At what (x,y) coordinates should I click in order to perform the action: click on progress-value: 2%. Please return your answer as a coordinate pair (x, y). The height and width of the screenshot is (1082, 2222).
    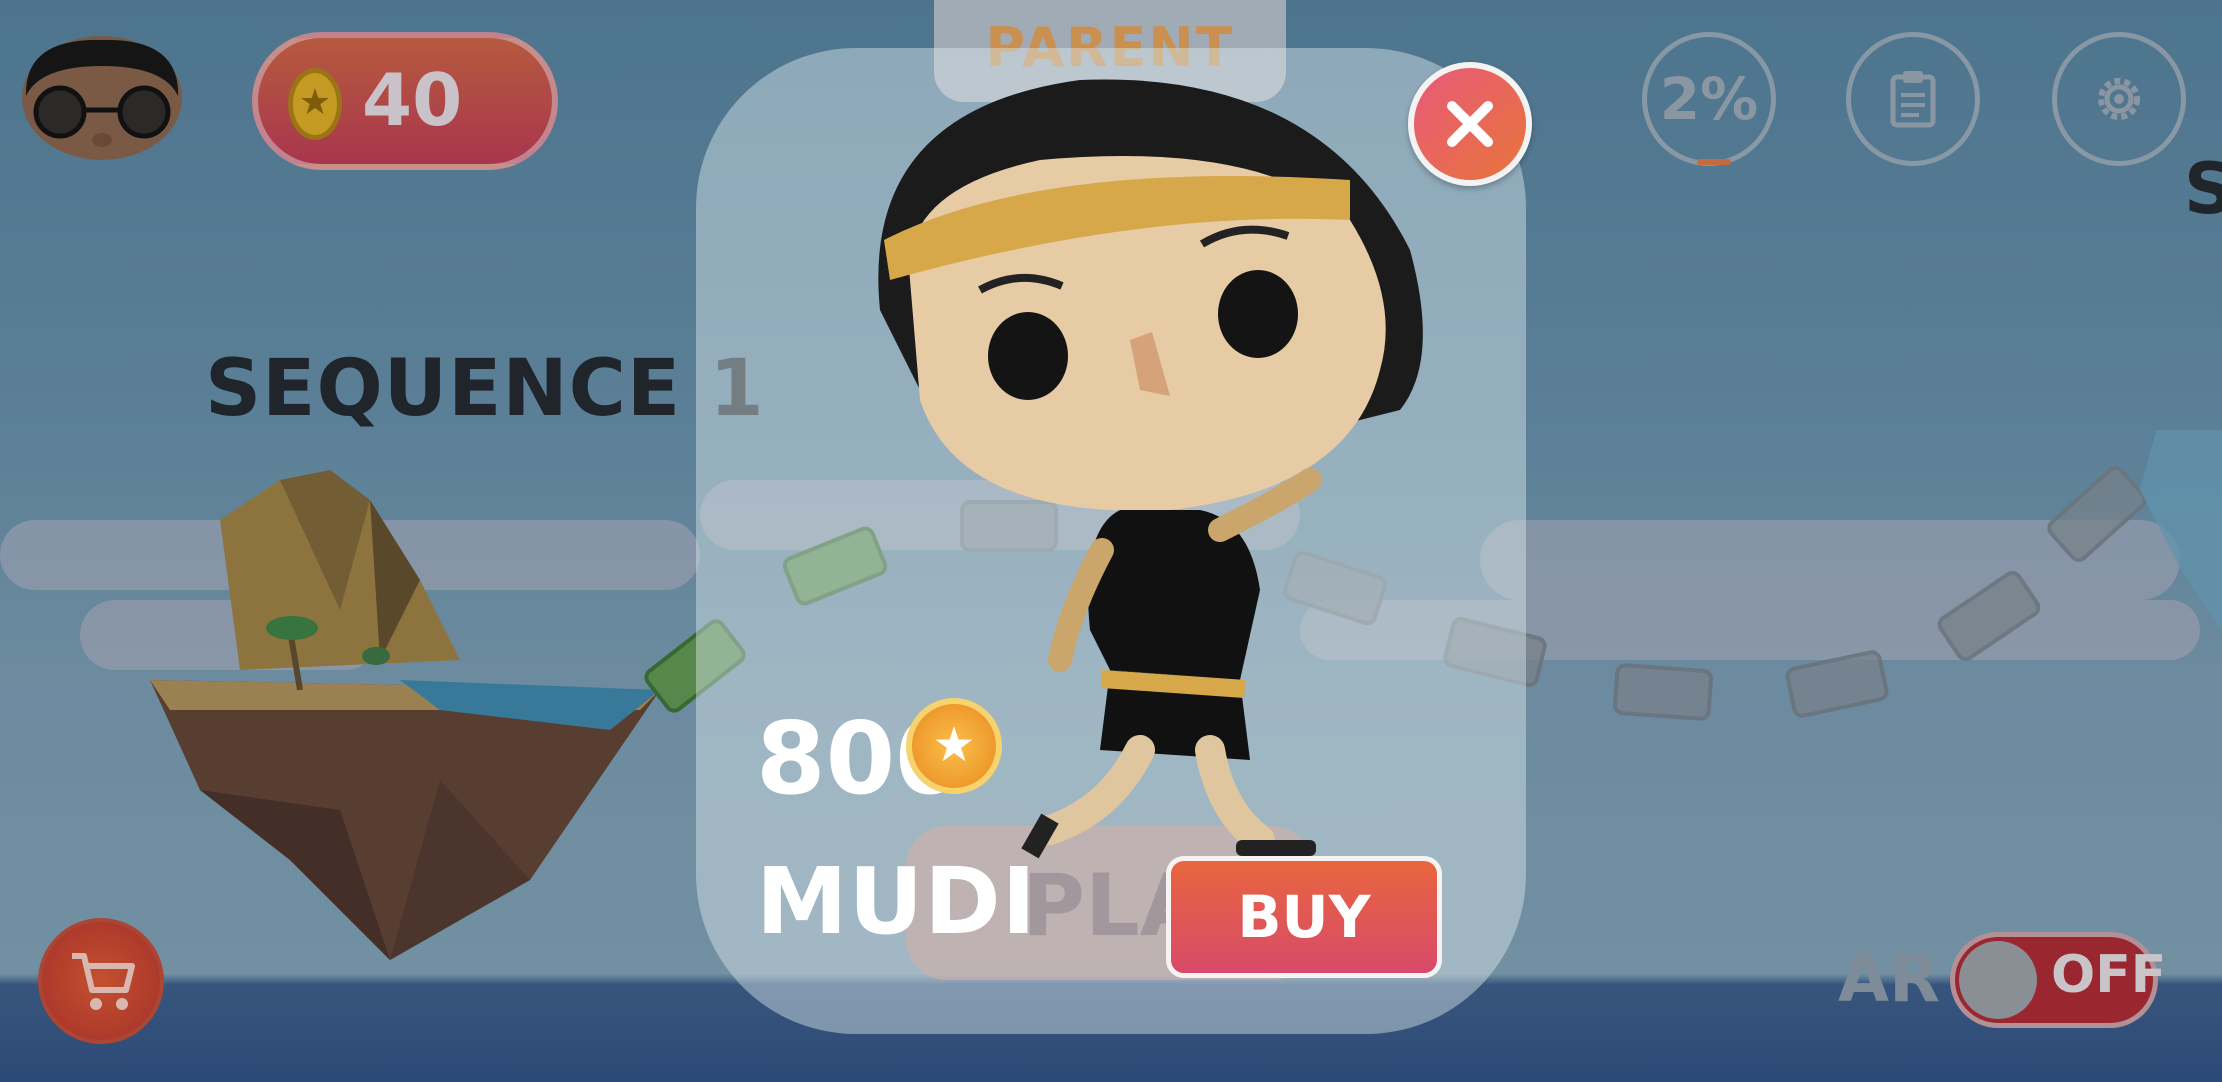
    Looking at the image, I should click on (1709, 99).